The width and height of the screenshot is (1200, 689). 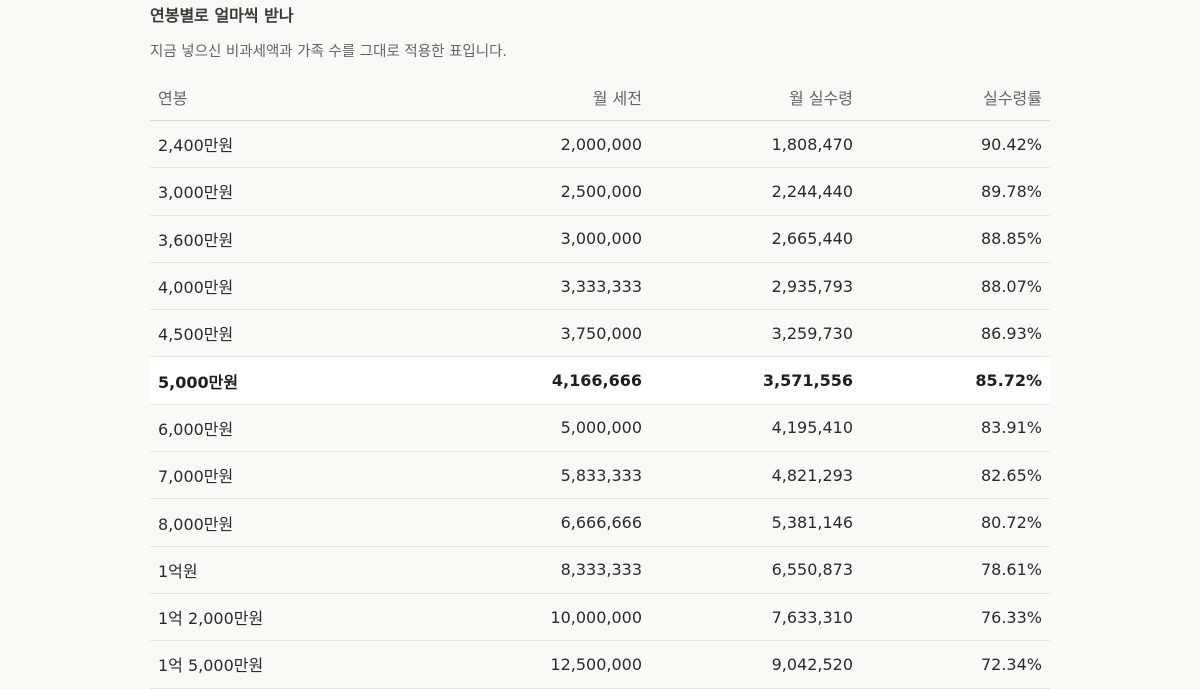 I want to click on cell-net-rate: 82.65%, so click(x=955, y=475).